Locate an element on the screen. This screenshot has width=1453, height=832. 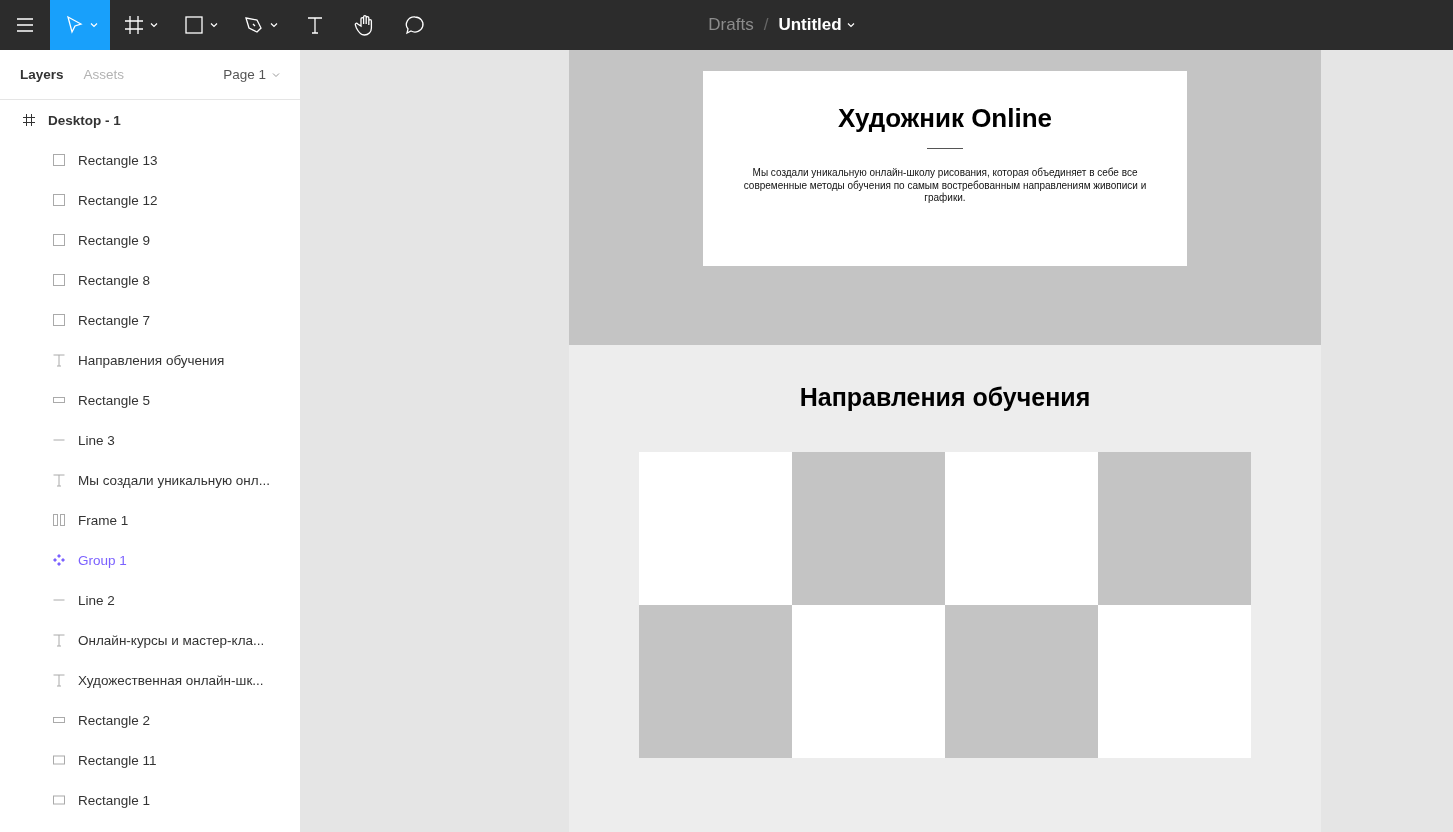
layer-item: Rectangle 12 is located at coordinates (150, 200).